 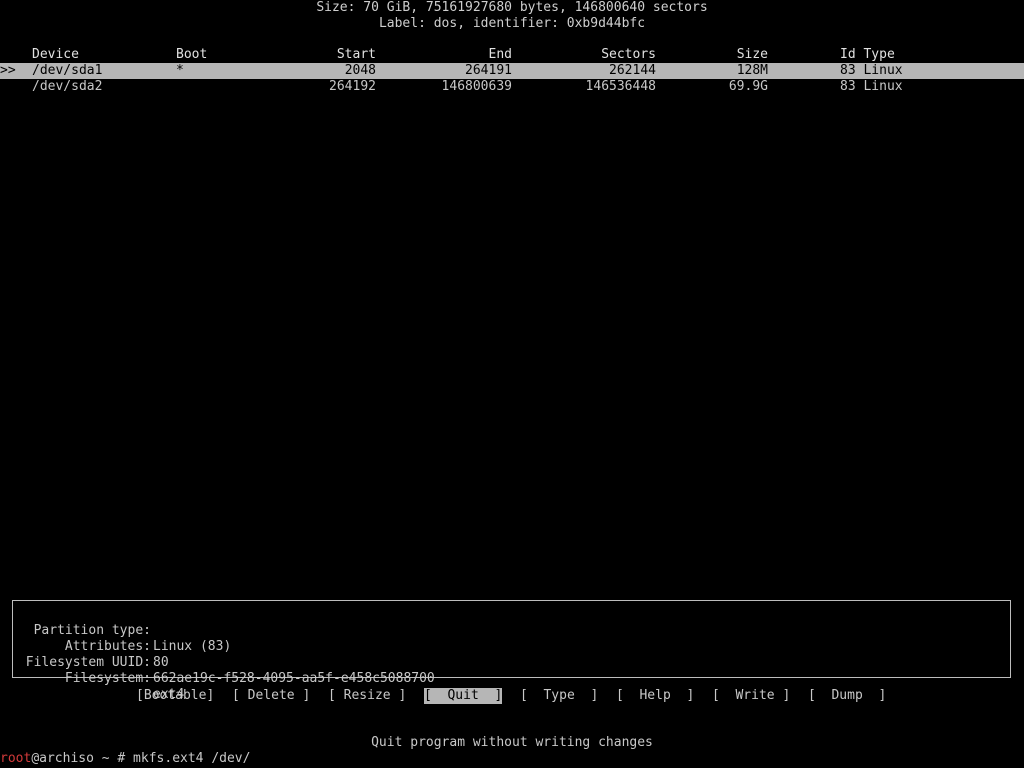 I want to click on type-button: [ Type ], so click(x=559, y=696).